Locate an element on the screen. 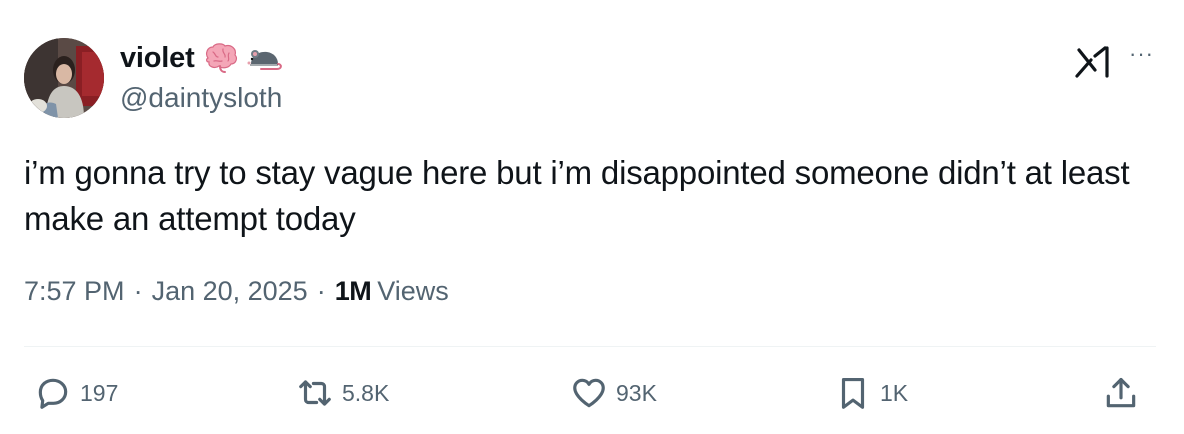  tweet-metadata: 7:57 PM · Jan 20, 2025 · 1M Views is located at coordinates (236, 291).